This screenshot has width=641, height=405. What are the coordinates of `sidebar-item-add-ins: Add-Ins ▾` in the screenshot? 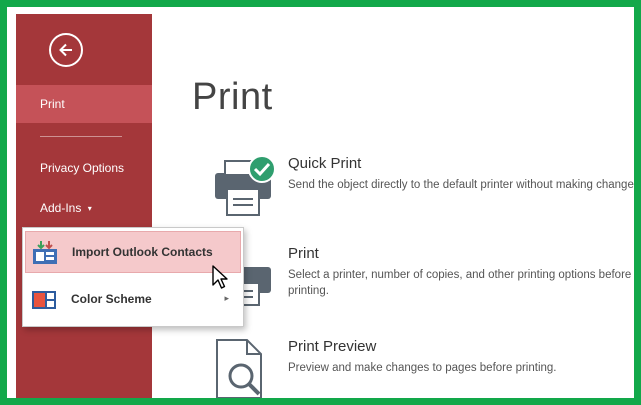 It's located at (84, 208).